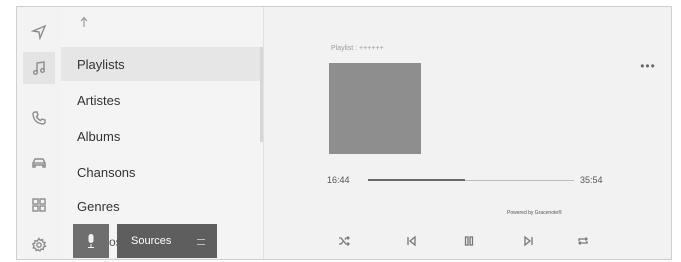 This screenshot has height=262, width=681. I want to click on side-rail, so click(39, 133).